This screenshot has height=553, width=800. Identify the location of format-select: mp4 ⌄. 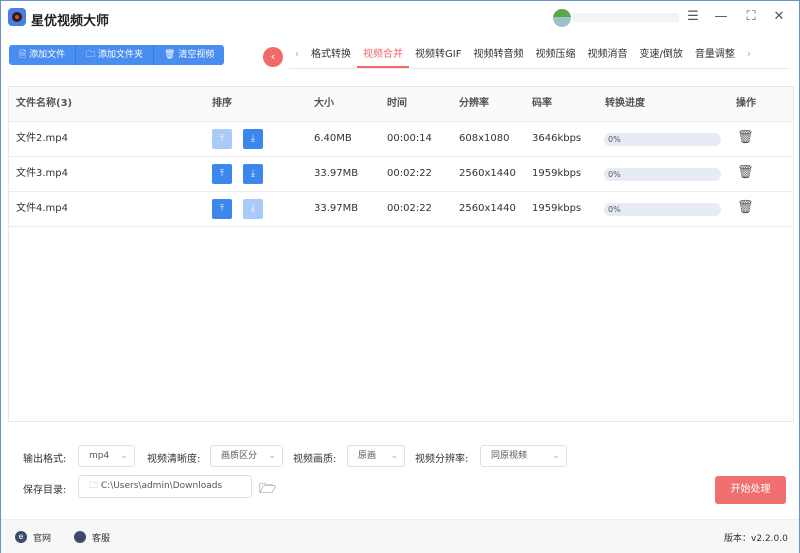
(106, 456).